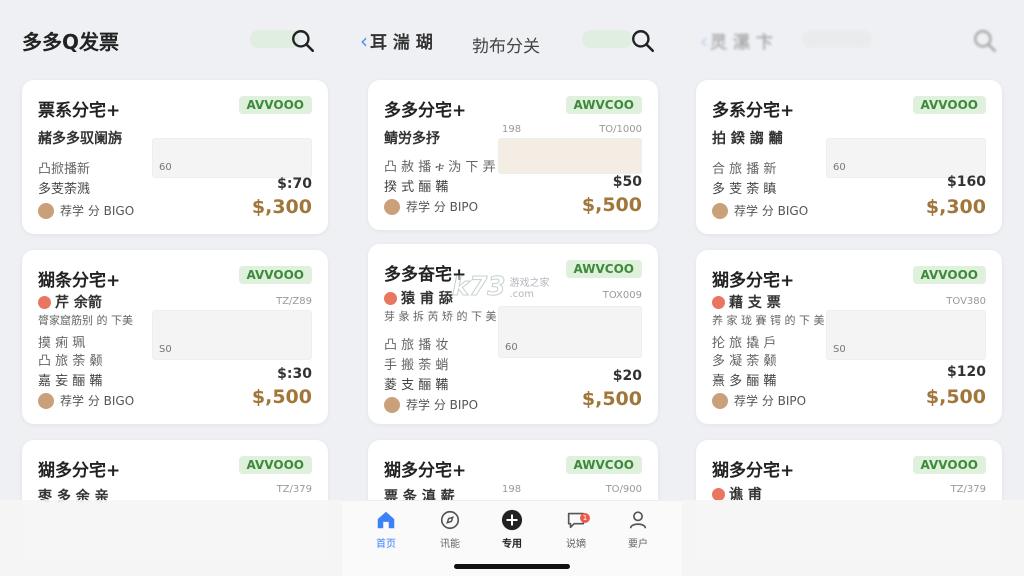 Image resolution: width=1024 pixels, height=576 pixels. What do you see at coordinates (627, 376) in the screenshot?
I see `sub-amount: $20` at bounding box center [627, 376].